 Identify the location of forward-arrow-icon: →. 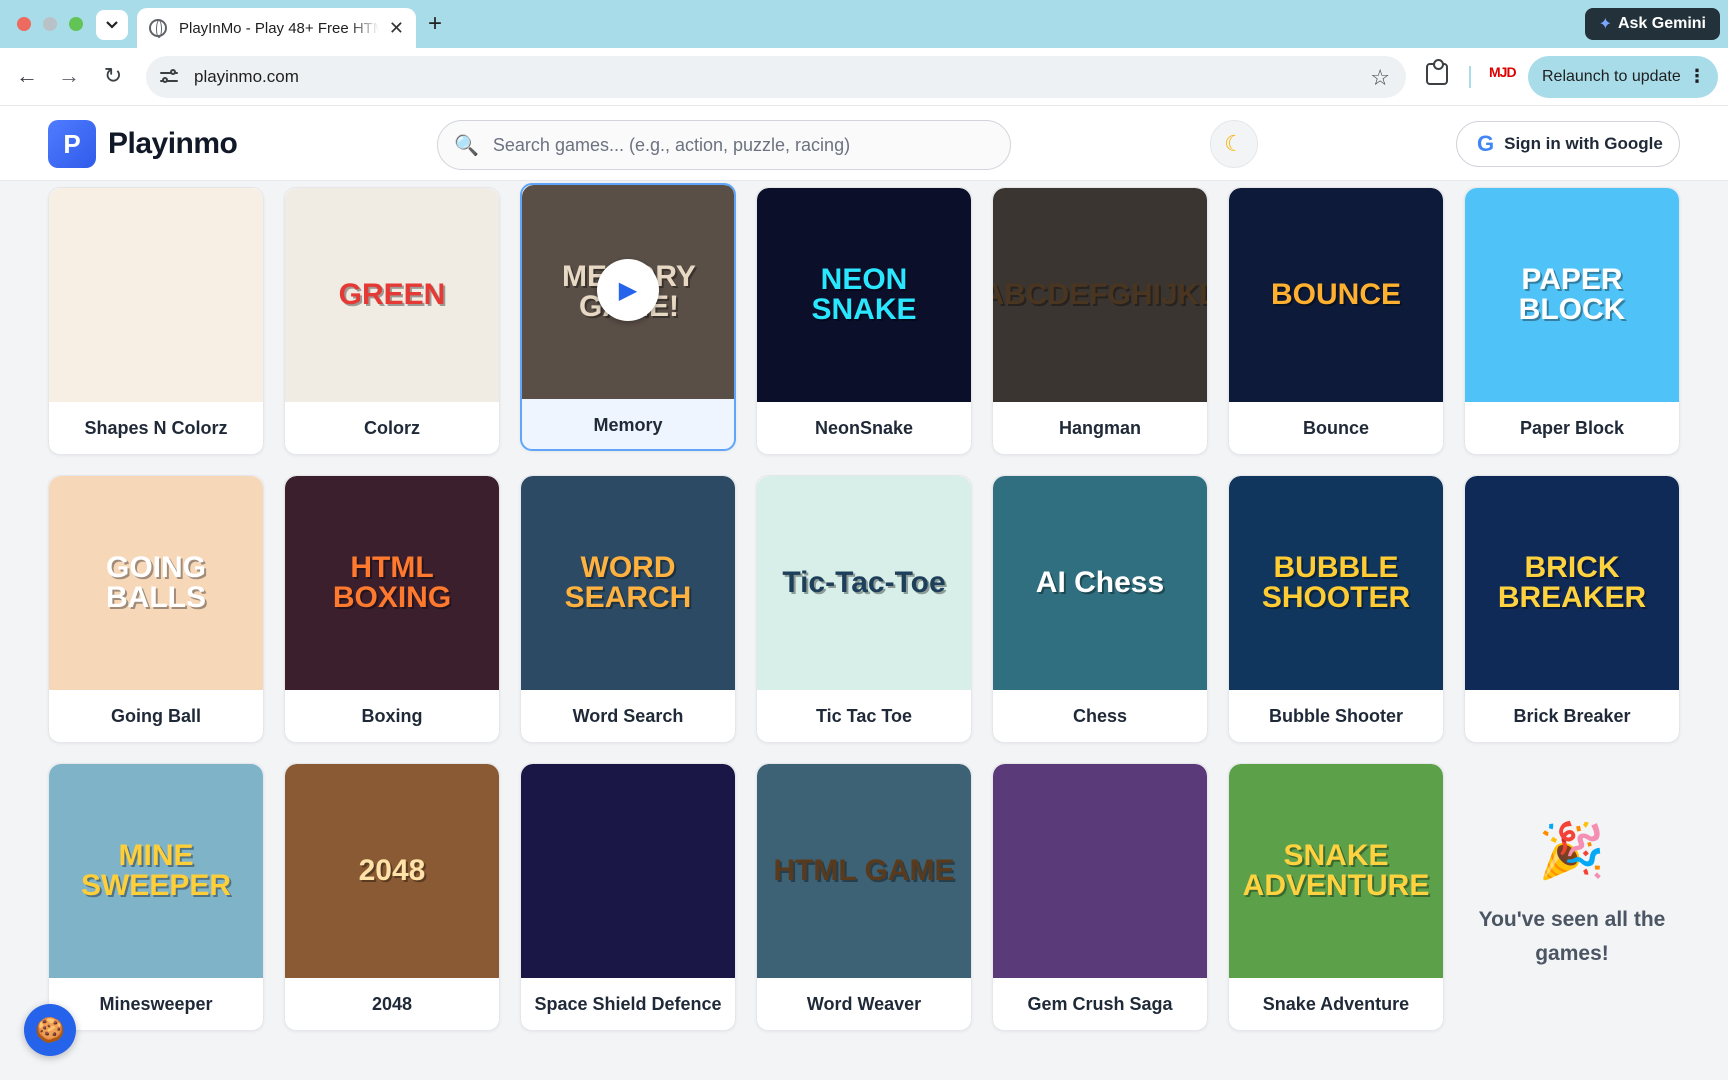
(69, 76).